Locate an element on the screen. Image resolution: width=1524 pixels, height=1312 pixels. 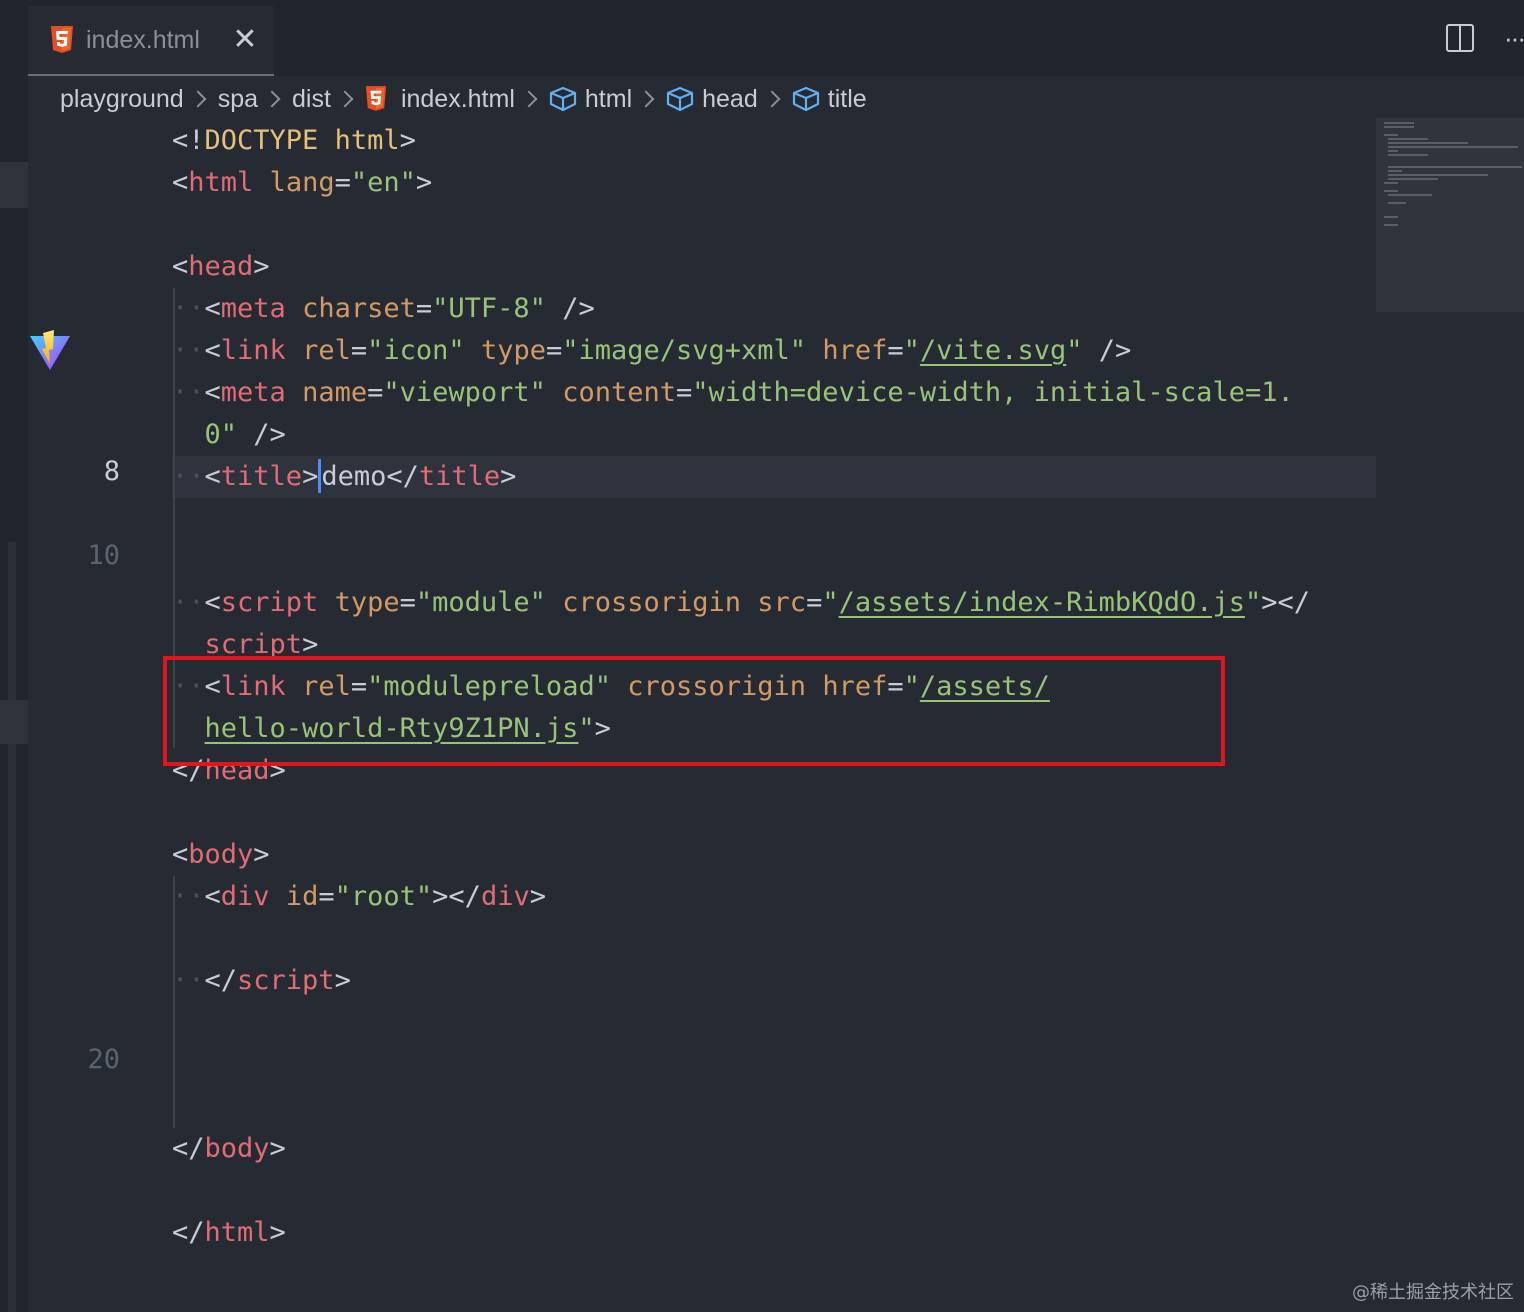
code-line: </html> is located at coordinates (229, 1233).